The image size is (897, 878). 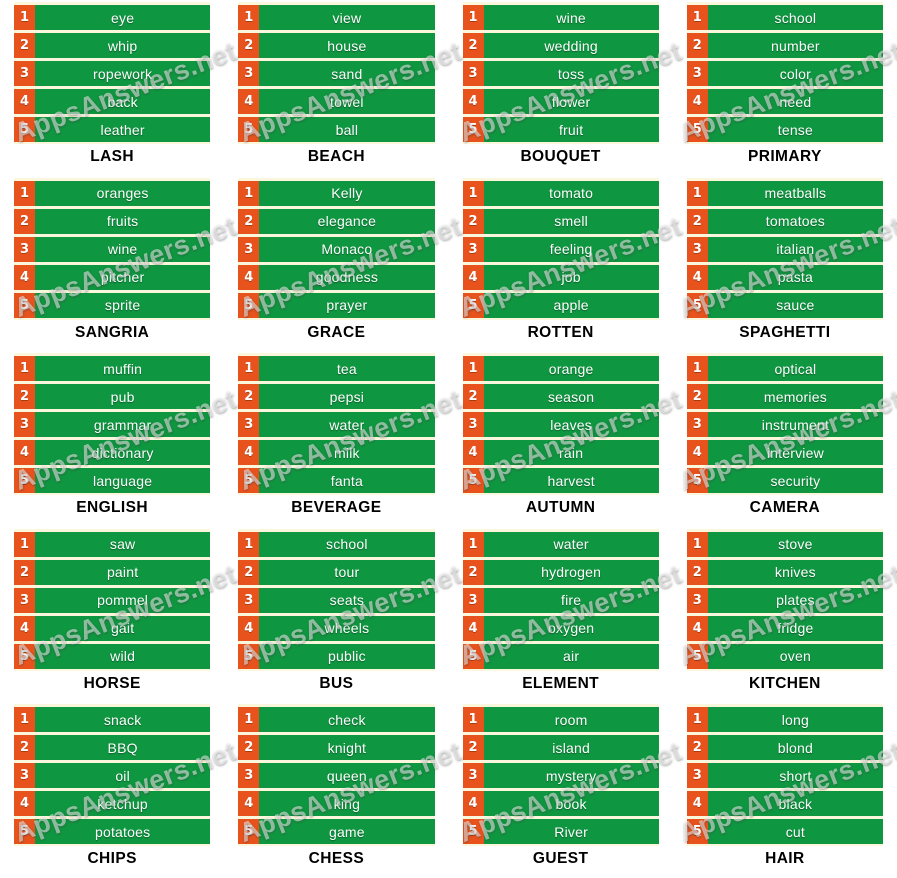 I want to click on clue-row: 3 wine, so click(x=112, y=249).